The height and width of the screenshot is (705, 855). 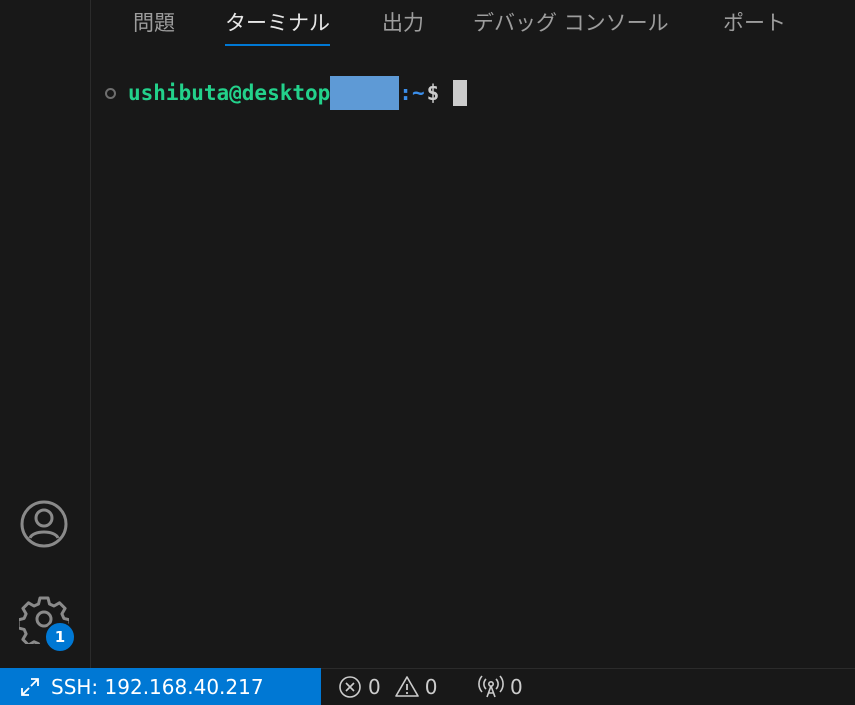 I want to click on remote-indicator: SSH: 192.168.40.217, so click(x=160, y=686).